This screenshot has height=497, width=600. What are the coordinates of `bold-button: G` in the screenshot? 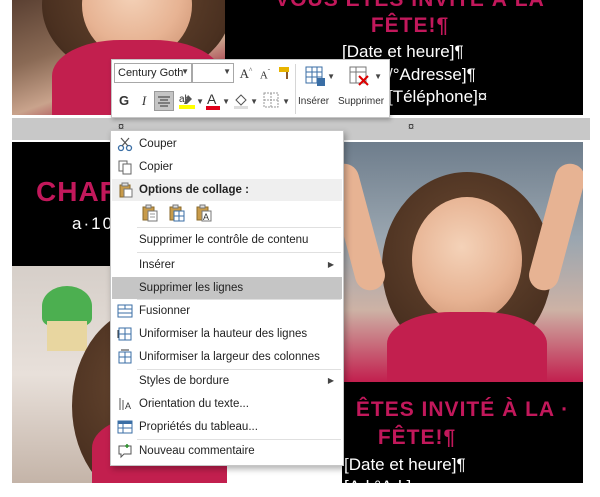 It's located at (124, 100).